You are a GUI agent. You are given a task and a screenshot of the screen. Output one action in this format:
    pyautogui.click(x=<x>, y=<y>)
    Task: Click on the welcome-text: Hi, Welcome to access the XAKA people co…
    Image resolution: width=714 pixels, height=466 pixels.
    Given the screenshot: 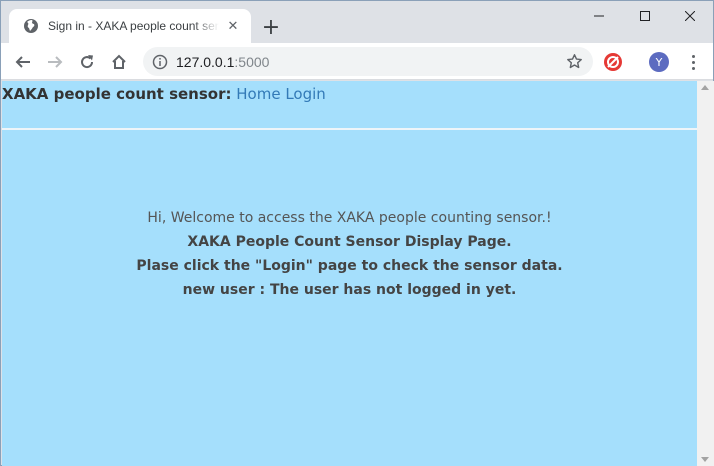 What is the action you would take?
    pyautogui.click(x=349, y=218)
    